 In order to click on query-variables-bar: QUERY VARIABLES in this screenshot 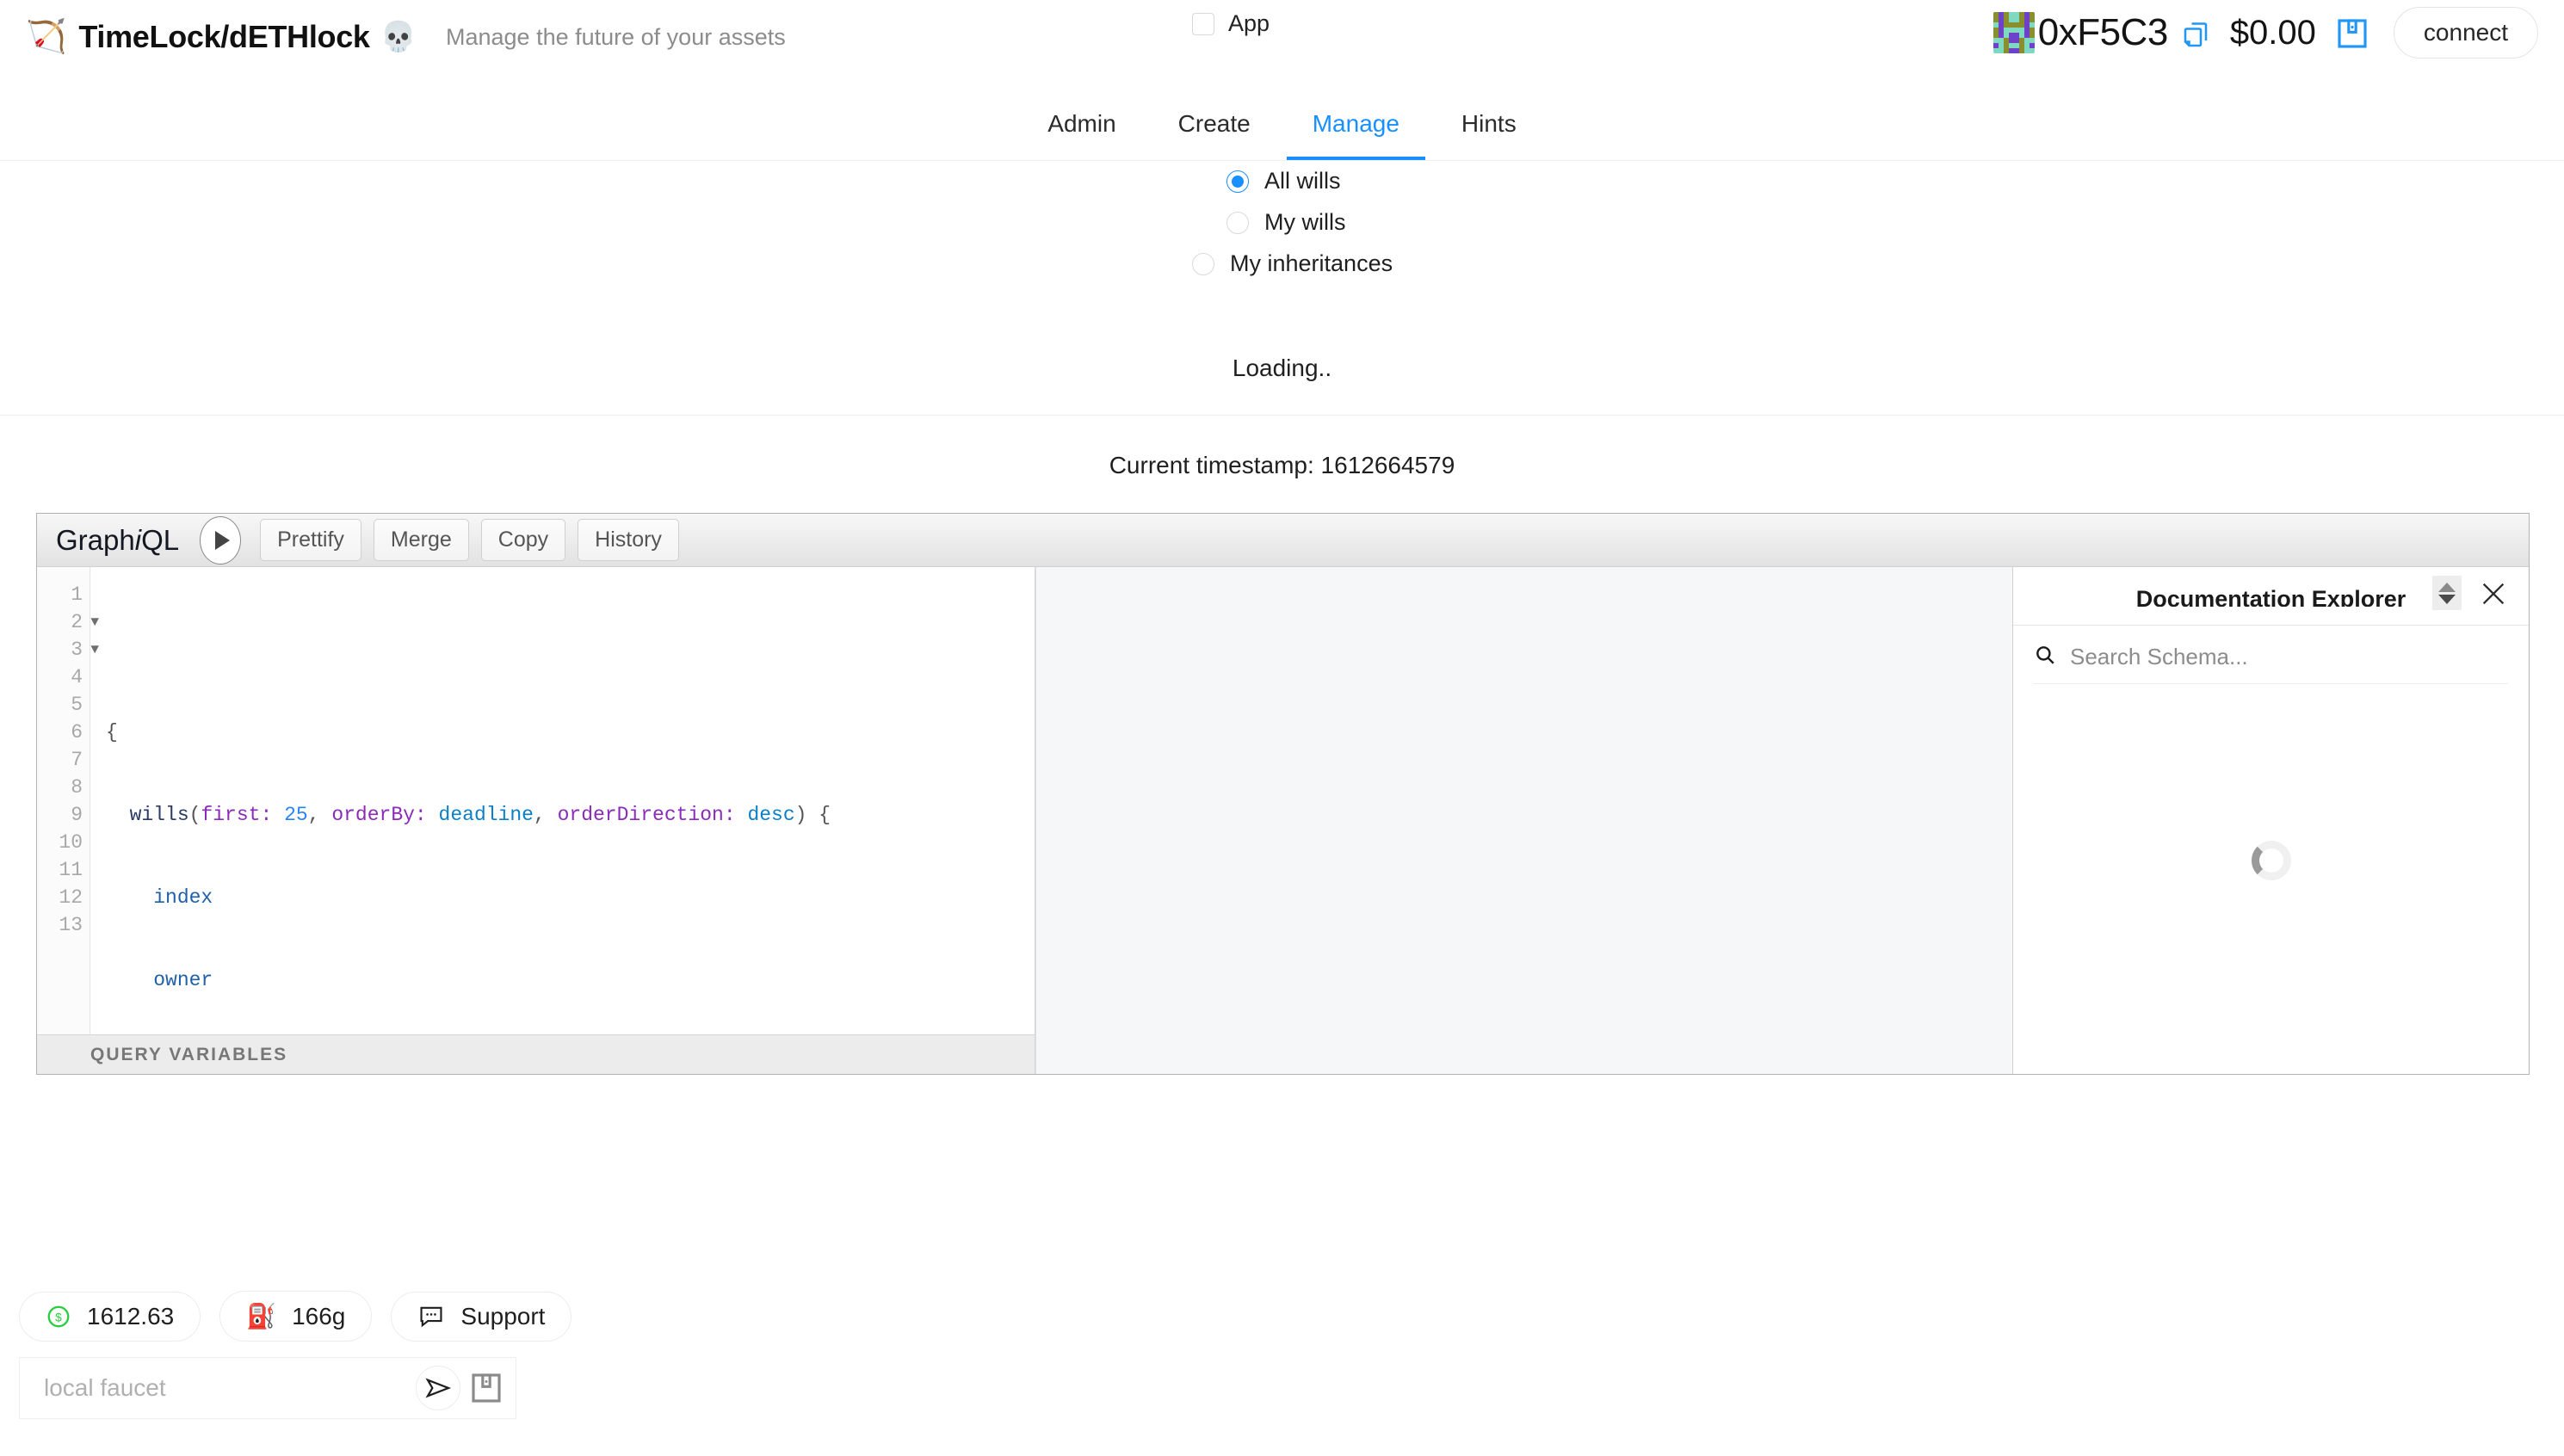, I will do `click(536, 1054)`.